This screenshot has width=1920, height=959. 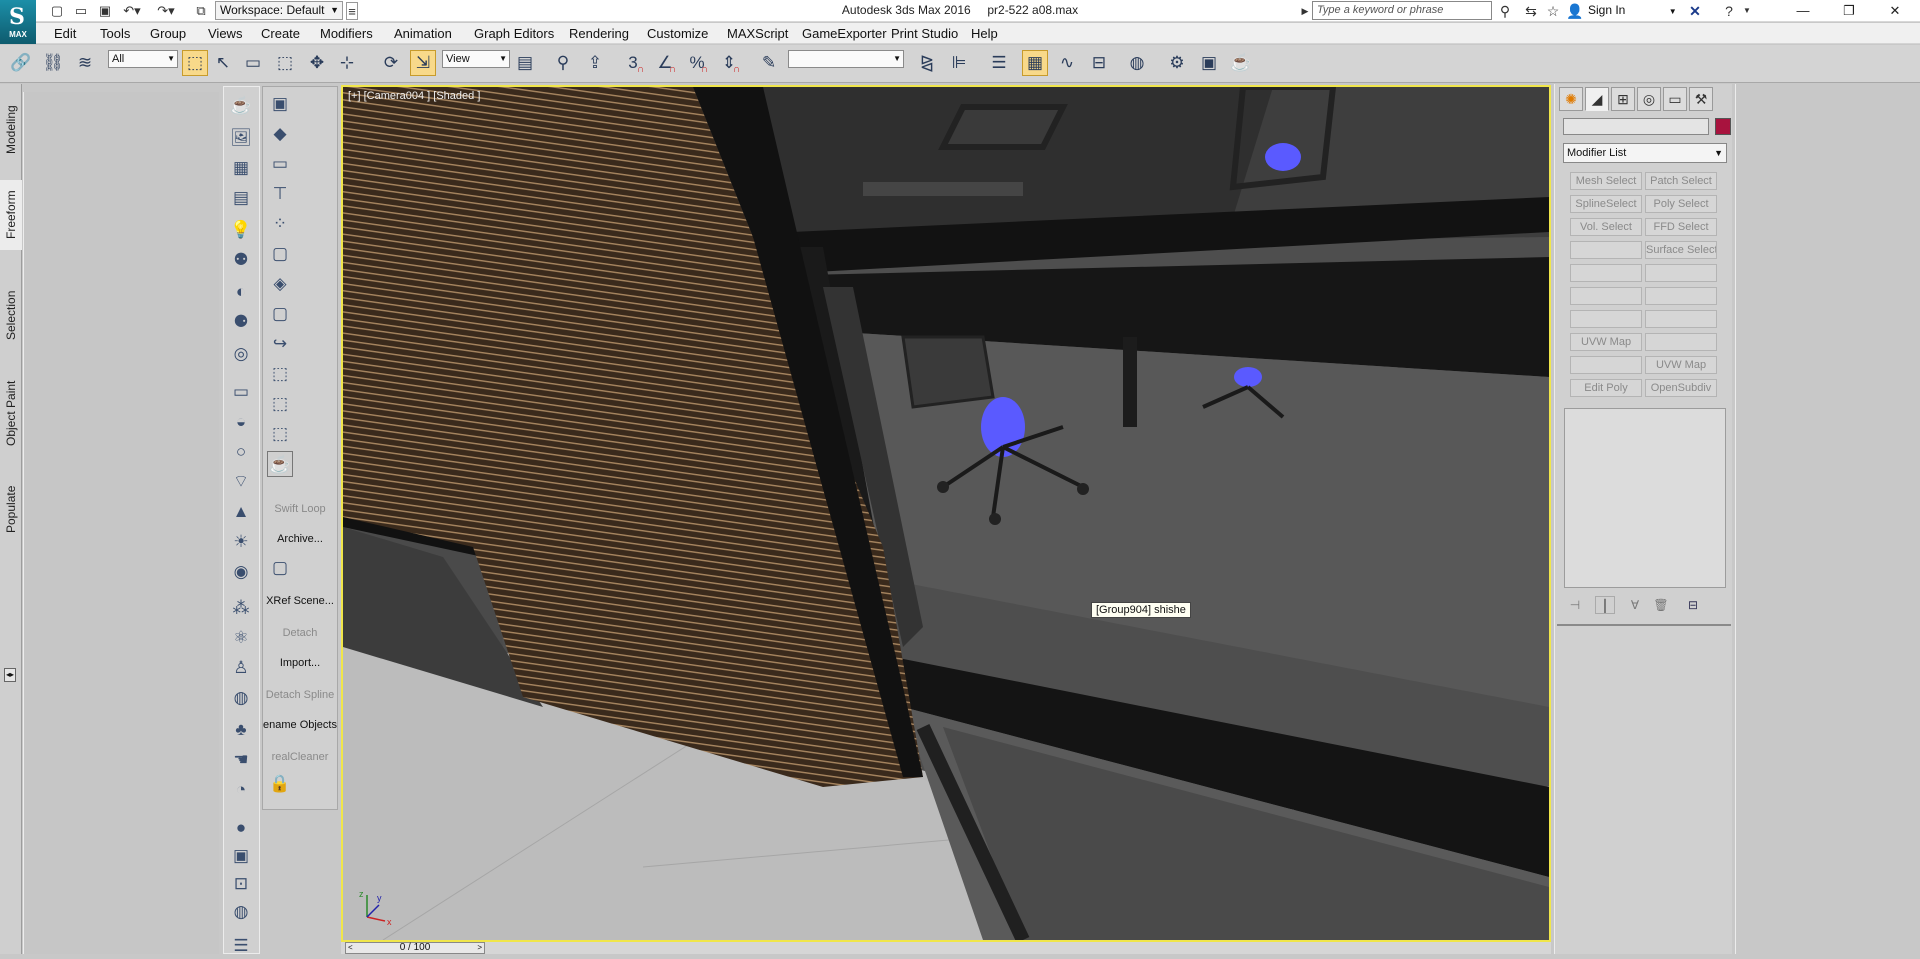 What do you see at coordinates (300, 633) in the screenshot?
I see `detach-button: Detach` at bounding box center [300, 633].